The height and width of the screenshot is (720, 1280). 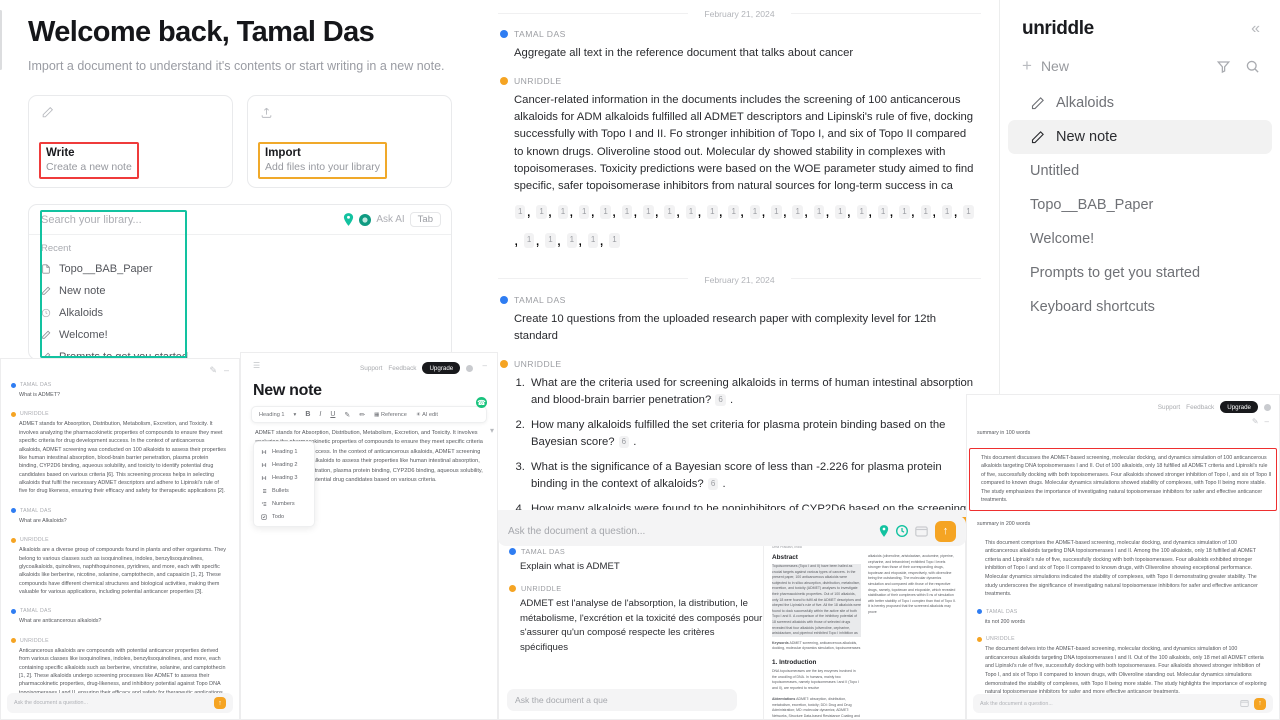 What do you see at coordinates (392, 219) in the screenshot?
I see `ask-ai-control: Ask AI Tab` at bounding box center [392, 219].